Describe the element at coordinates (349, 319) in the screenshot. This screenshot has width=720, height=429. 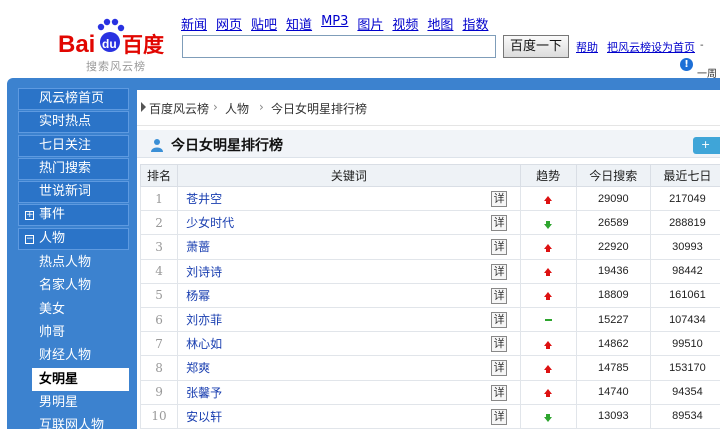
I see `keyword-cell: 刘亦菲 详` at that location.